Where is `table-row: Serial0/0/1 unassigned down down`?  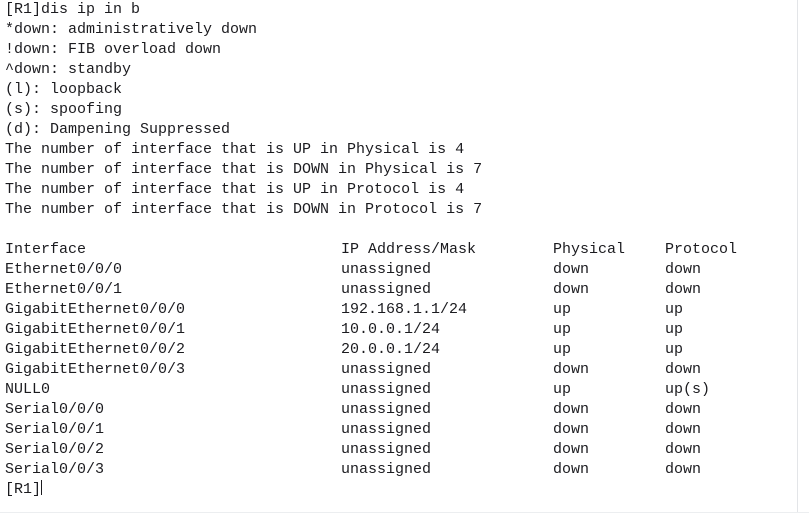
table-row: Serial0/0/1 unassigned down down is located at coordinates (400, 430).